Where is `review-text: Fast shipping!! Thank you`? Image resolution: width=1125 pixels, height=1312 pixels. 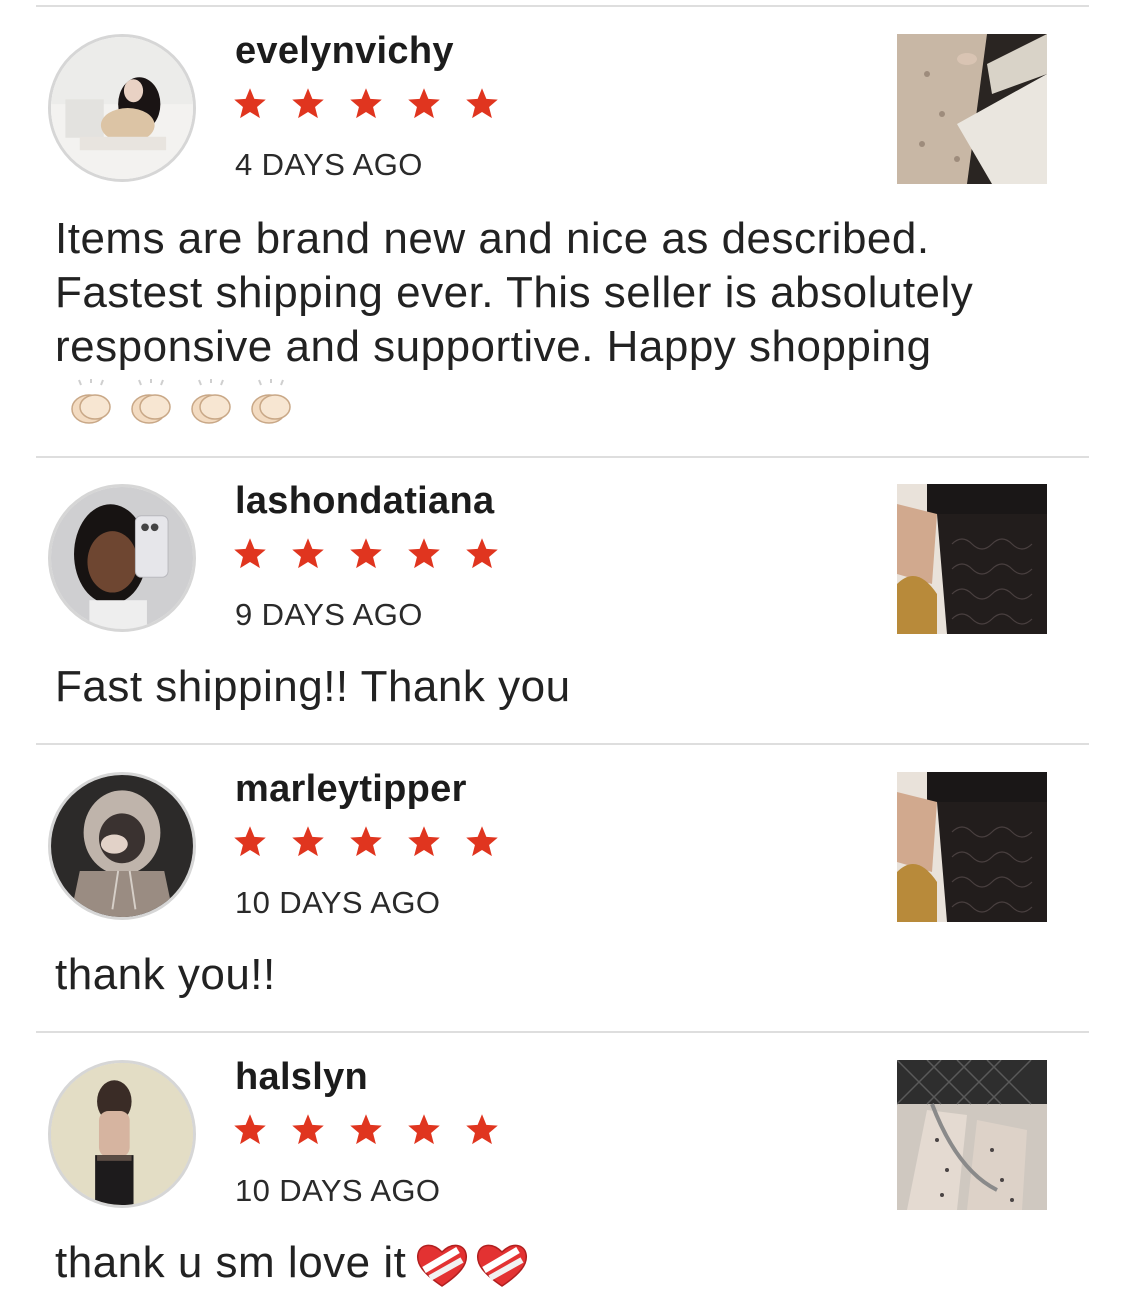 review-text: Fast shipping!! Thank you is located at coordinates (535, 687).